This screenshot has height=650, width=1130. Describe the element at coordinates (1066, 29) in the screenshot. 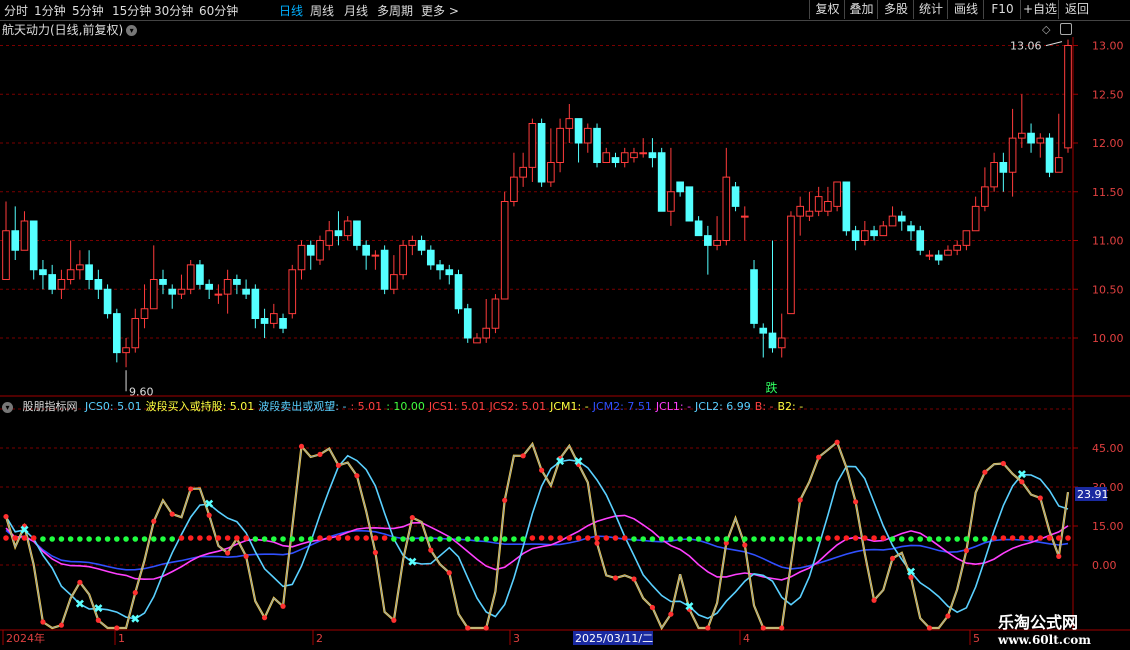

I see `window-toggle-icon` at that location.